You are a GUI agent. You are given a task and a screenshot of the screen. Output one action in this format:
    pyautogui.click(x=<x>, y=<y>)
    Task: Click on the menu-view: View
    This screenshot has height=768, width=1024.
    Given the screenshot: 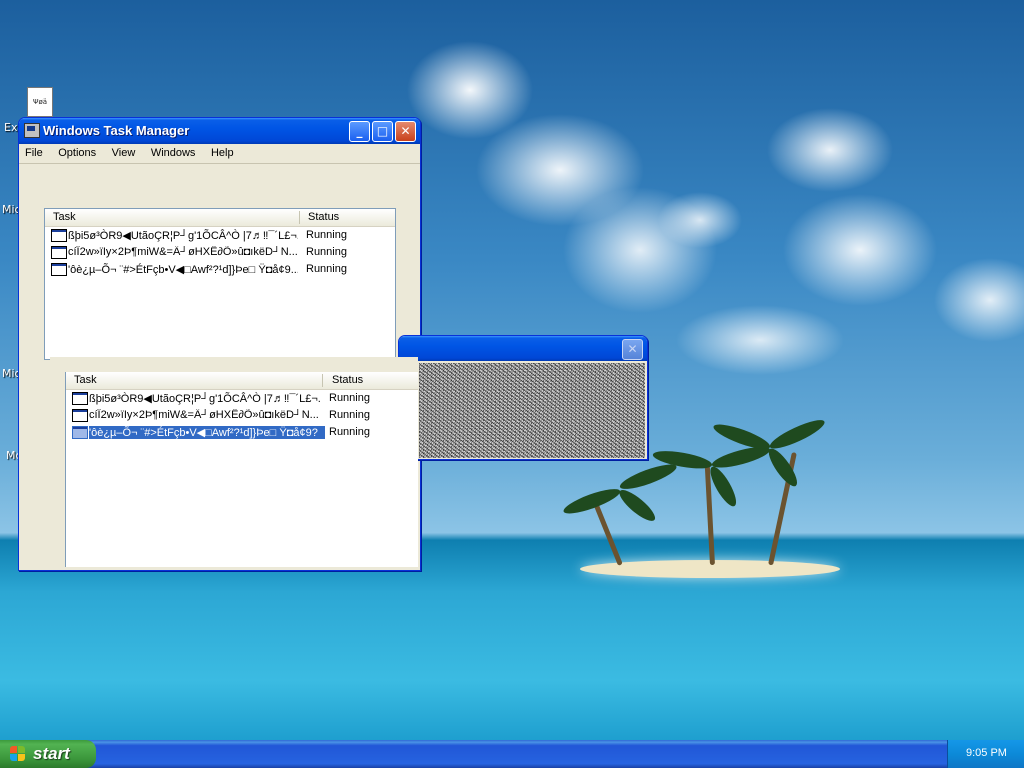 What is the action you would take?
    pyautogui.click(x=124, y=151)
    